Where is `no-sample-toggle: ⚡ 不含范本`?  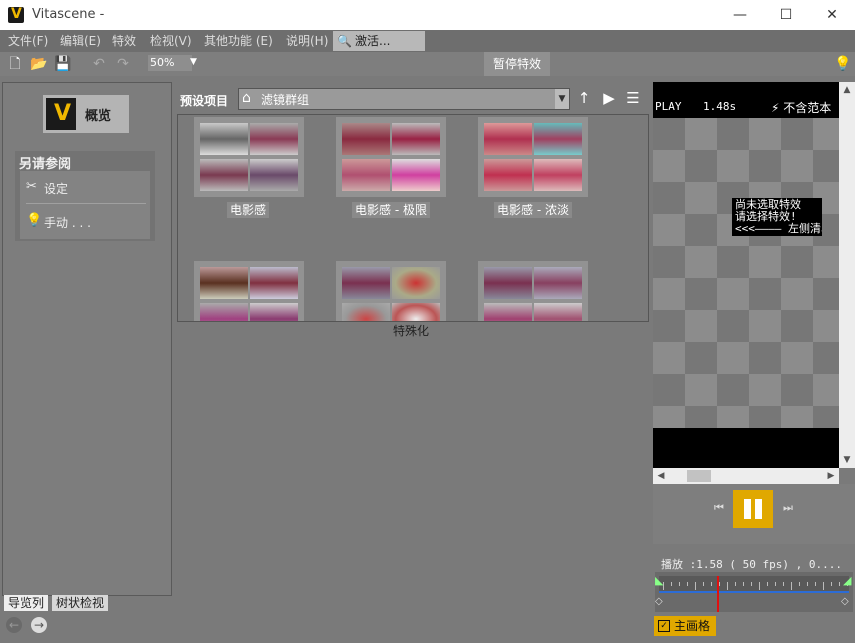
no-sample-toggle: ⚡ 不含范本 is located at coordinates (801, 107).